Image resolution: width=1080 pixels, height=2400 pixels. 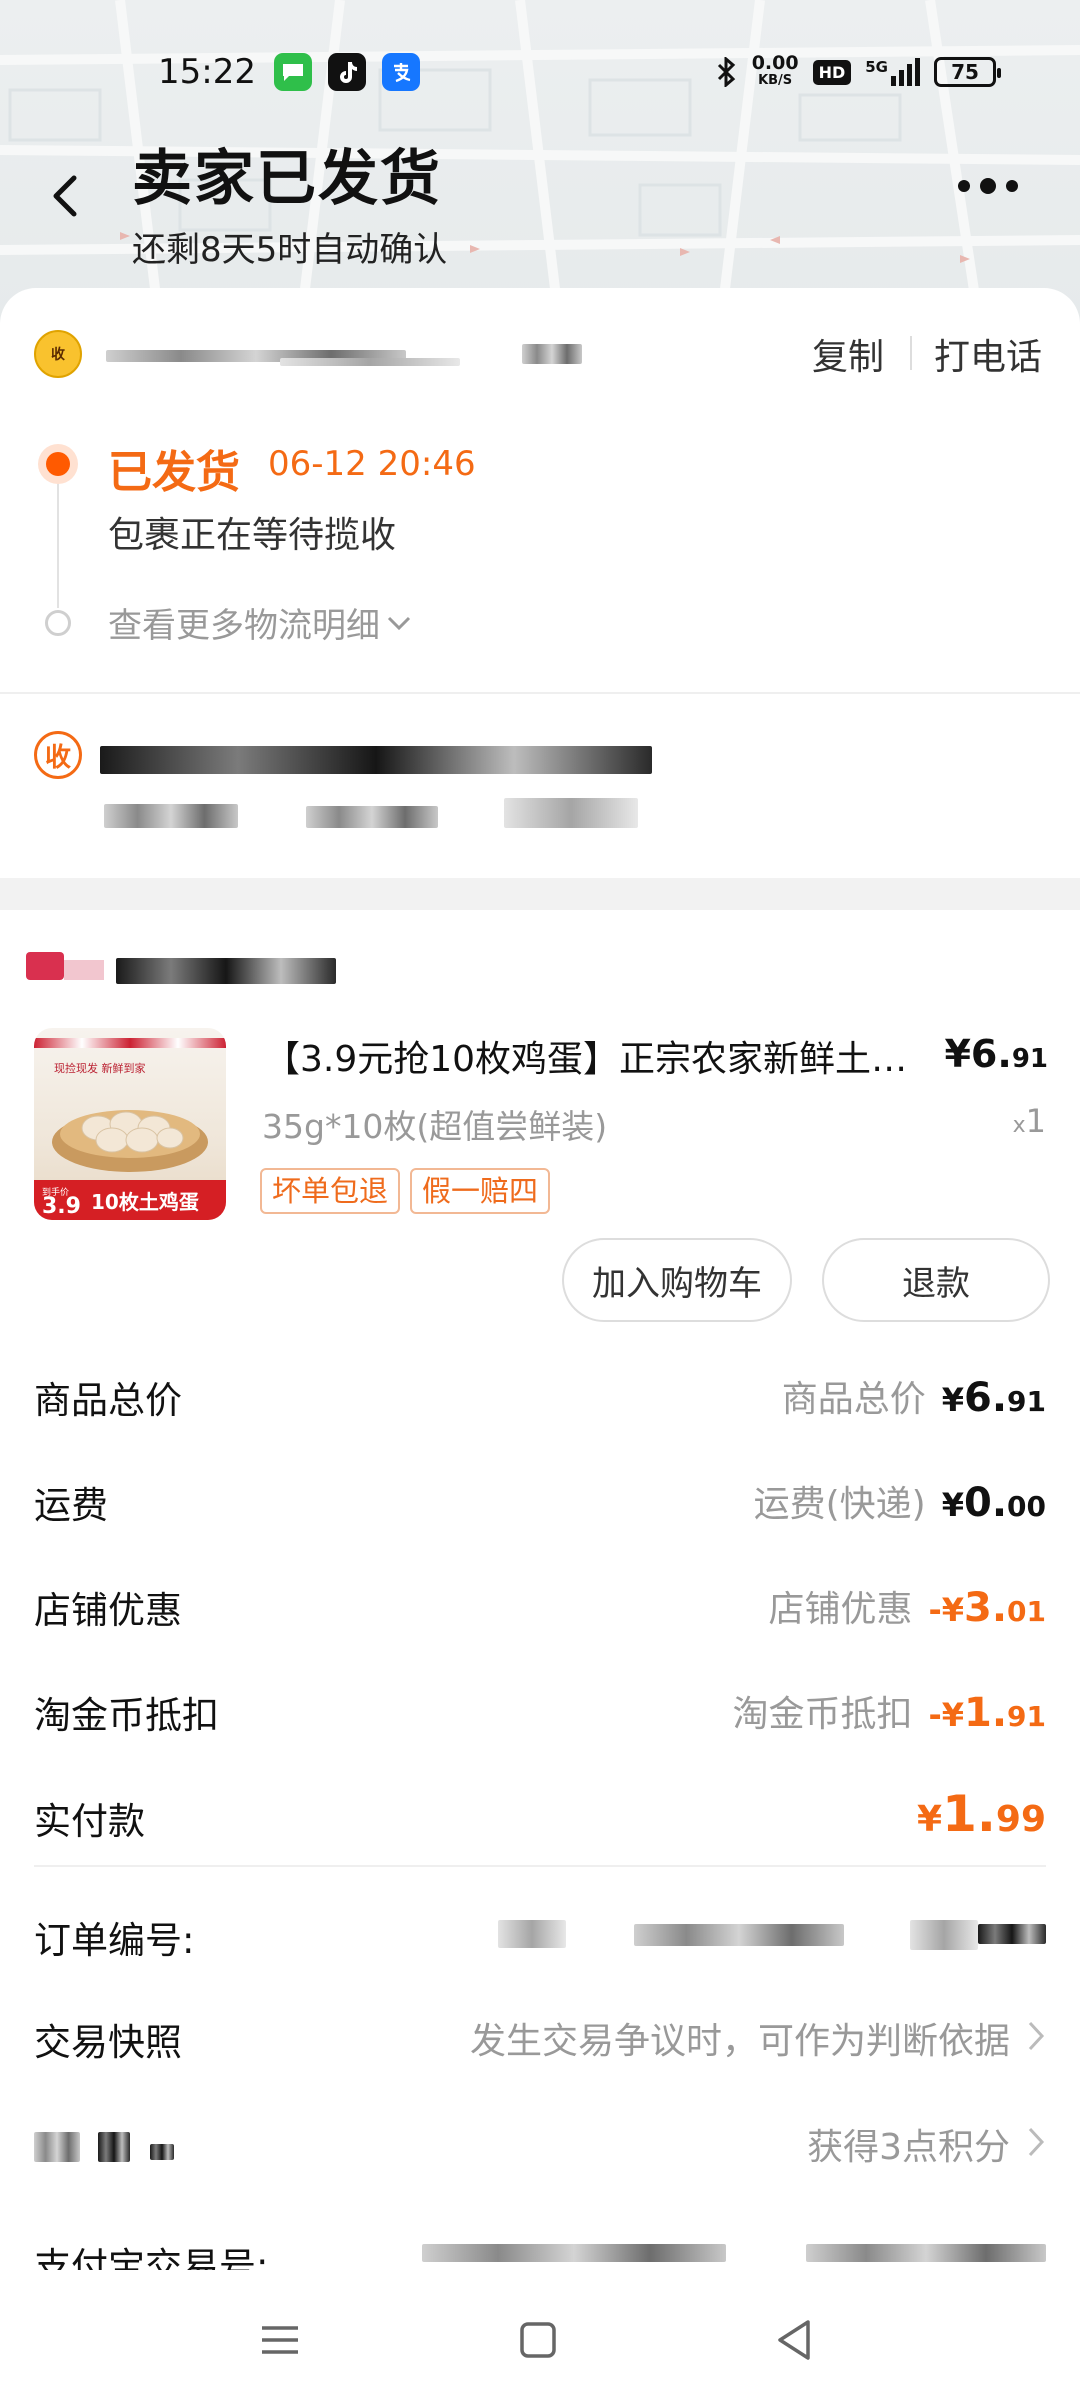 I want to click on douyin-app-icon, so click(x=347, y=72).